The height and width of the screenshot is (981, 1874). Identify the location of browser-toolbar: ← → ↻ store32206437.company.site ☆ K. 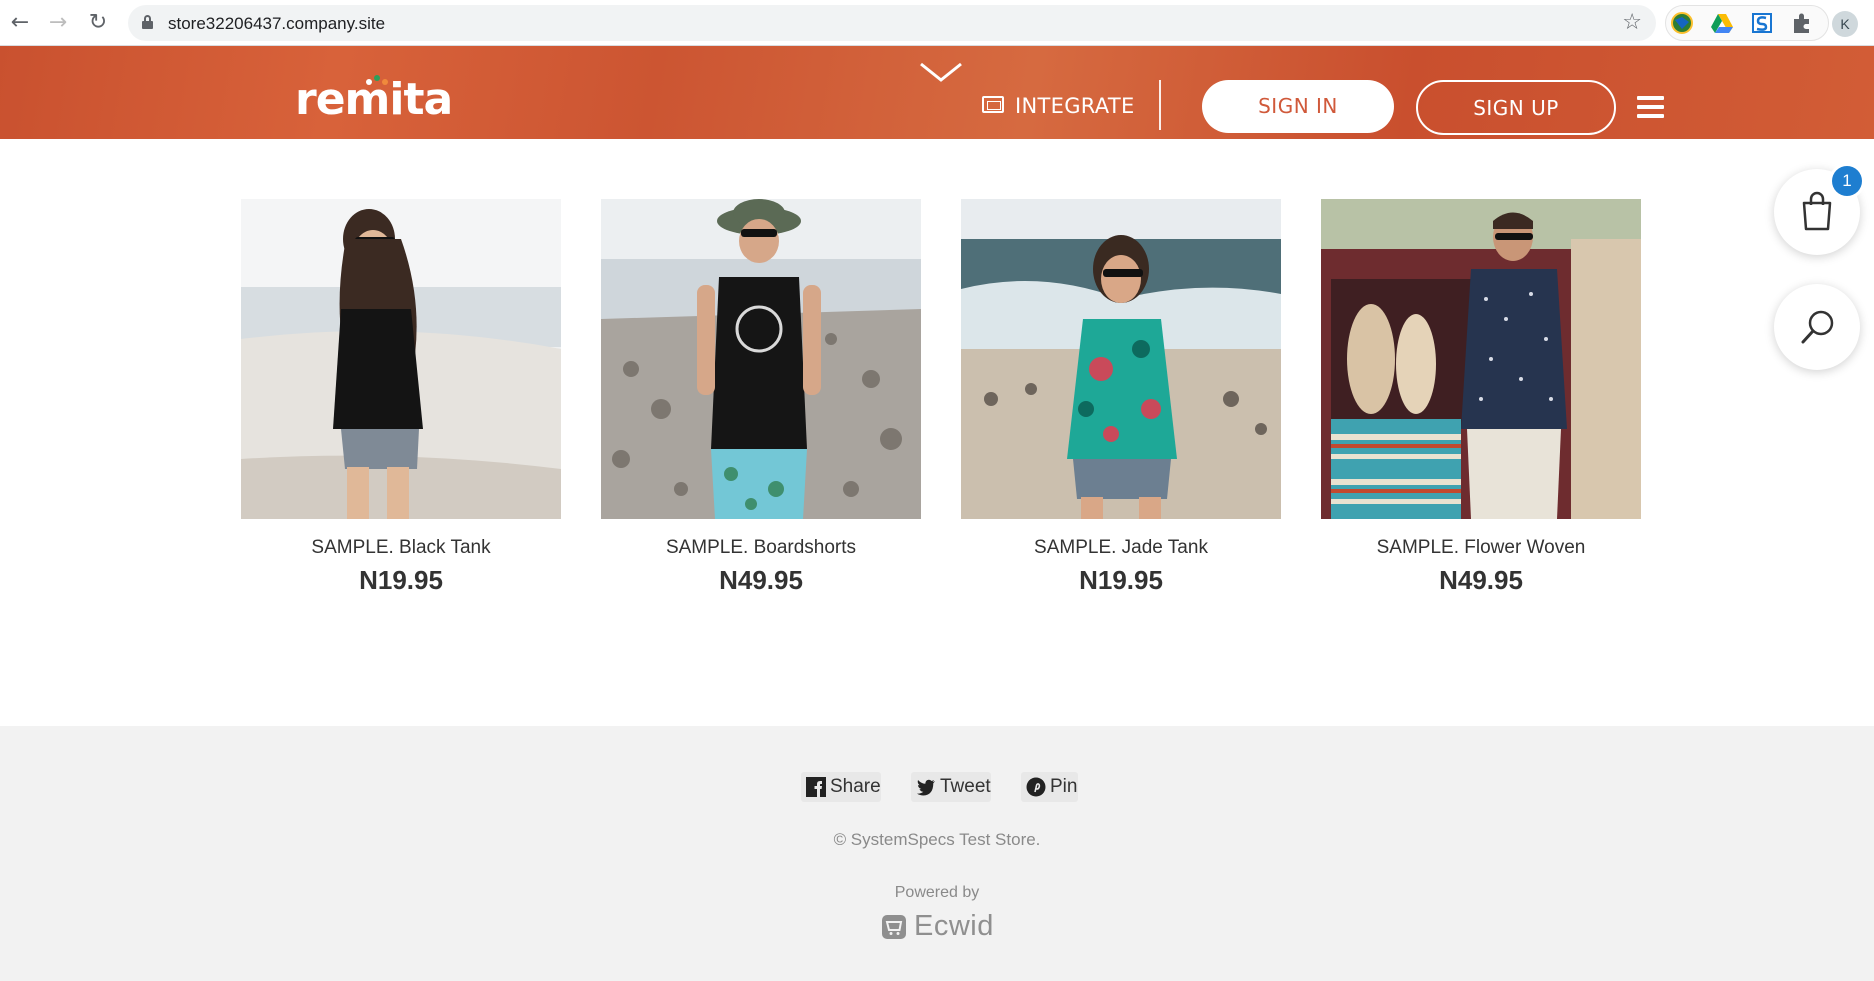
(937, 23).